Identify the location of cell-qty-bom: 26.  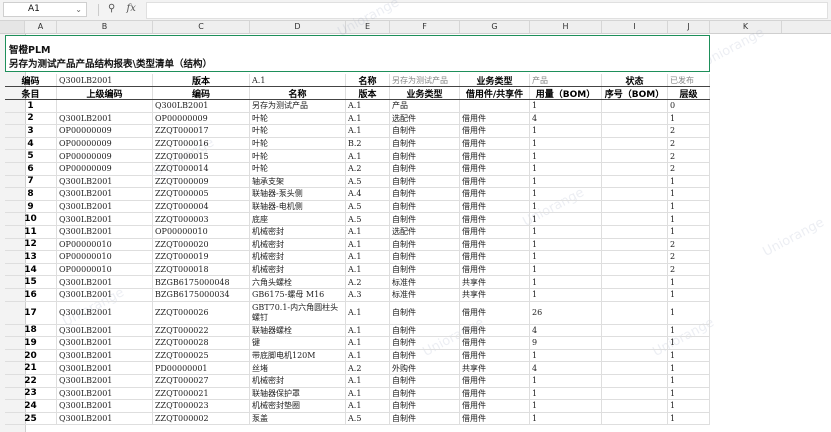
(566, 312).